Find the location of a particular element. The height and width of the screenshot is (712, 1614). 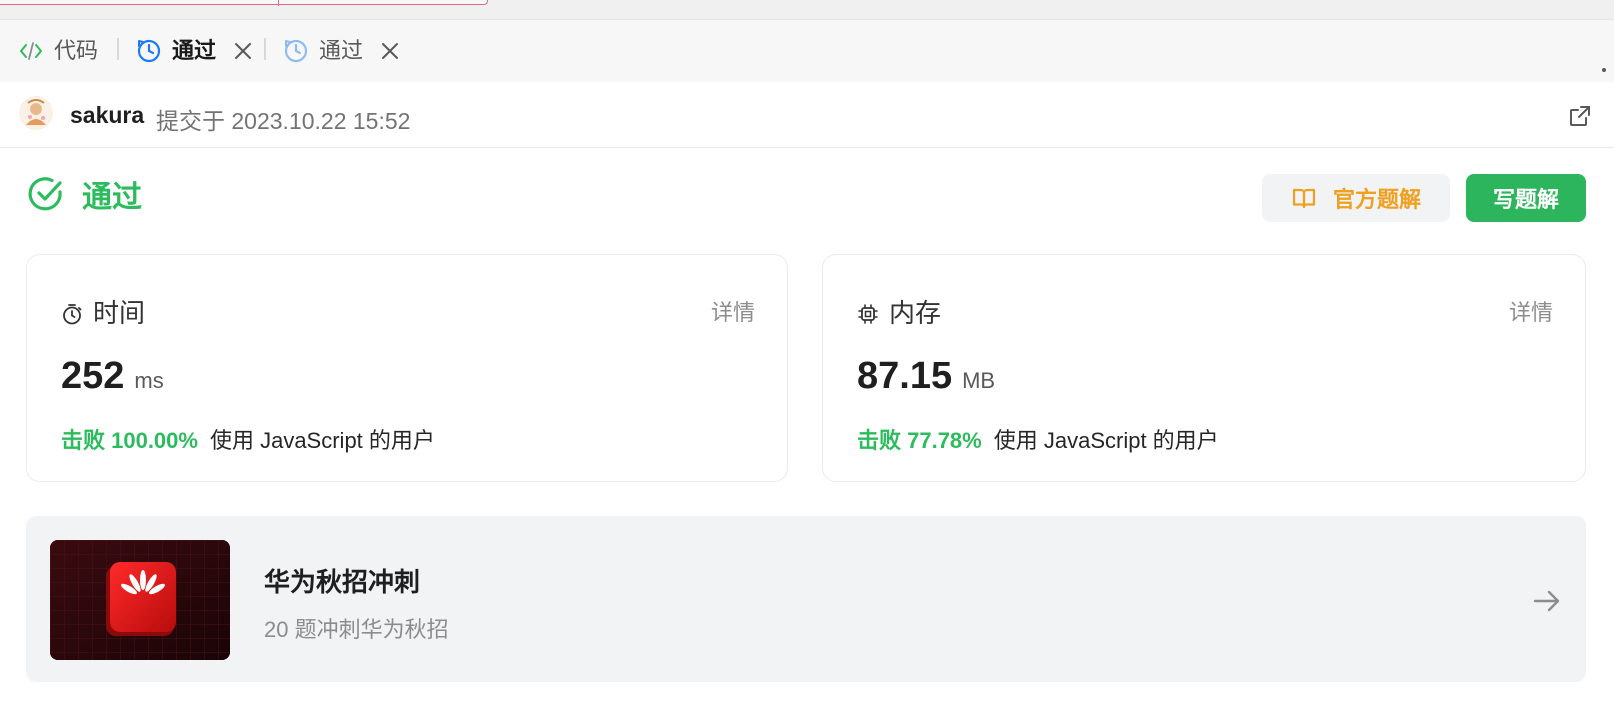

memory-card-header: 内存 is located at coordinates (899, 311).